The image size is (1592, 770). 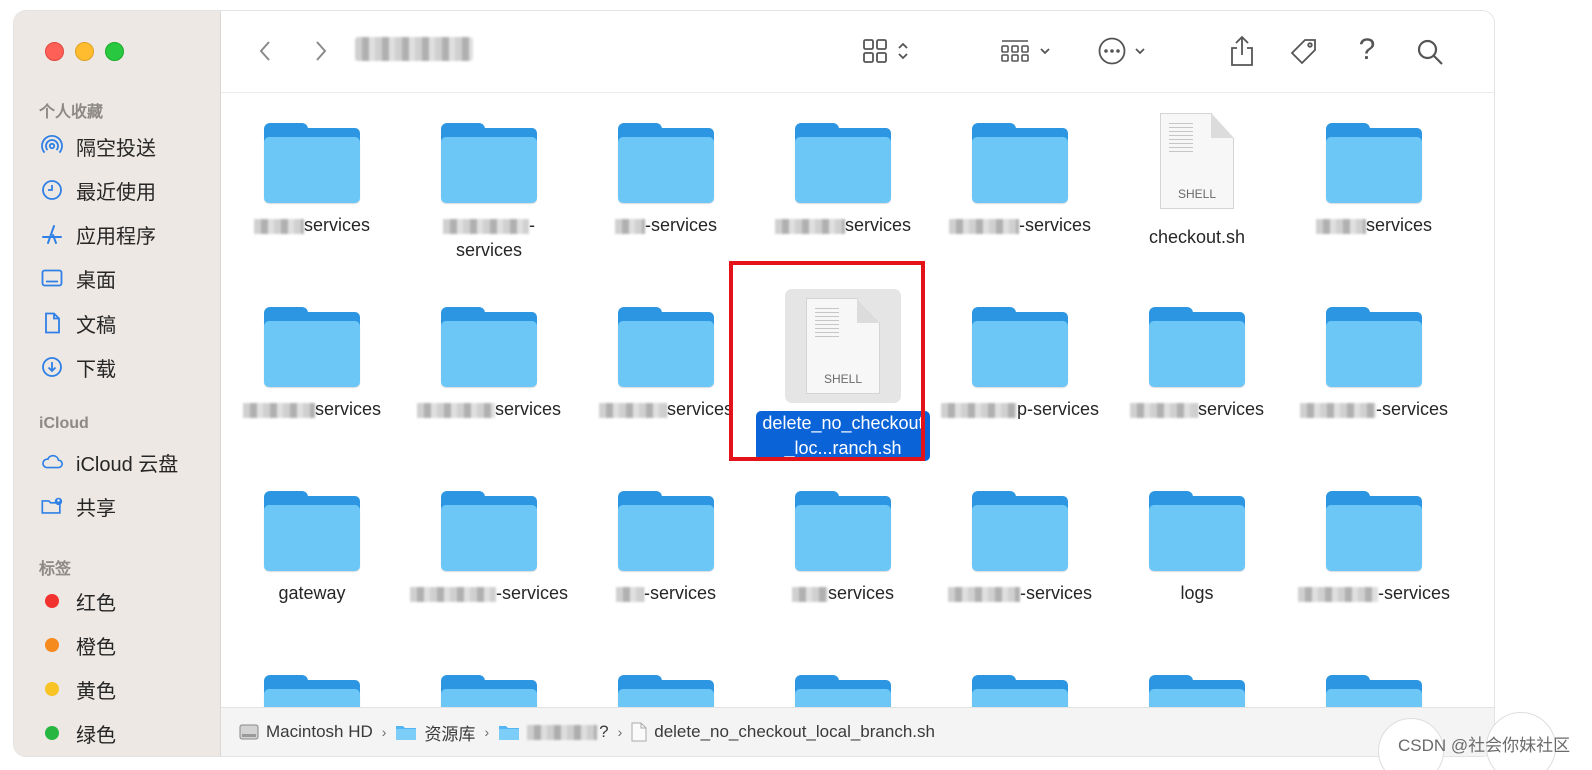 I want to click on sidebar-section-favorites: 个人收藏, so click(x=71, y=112).